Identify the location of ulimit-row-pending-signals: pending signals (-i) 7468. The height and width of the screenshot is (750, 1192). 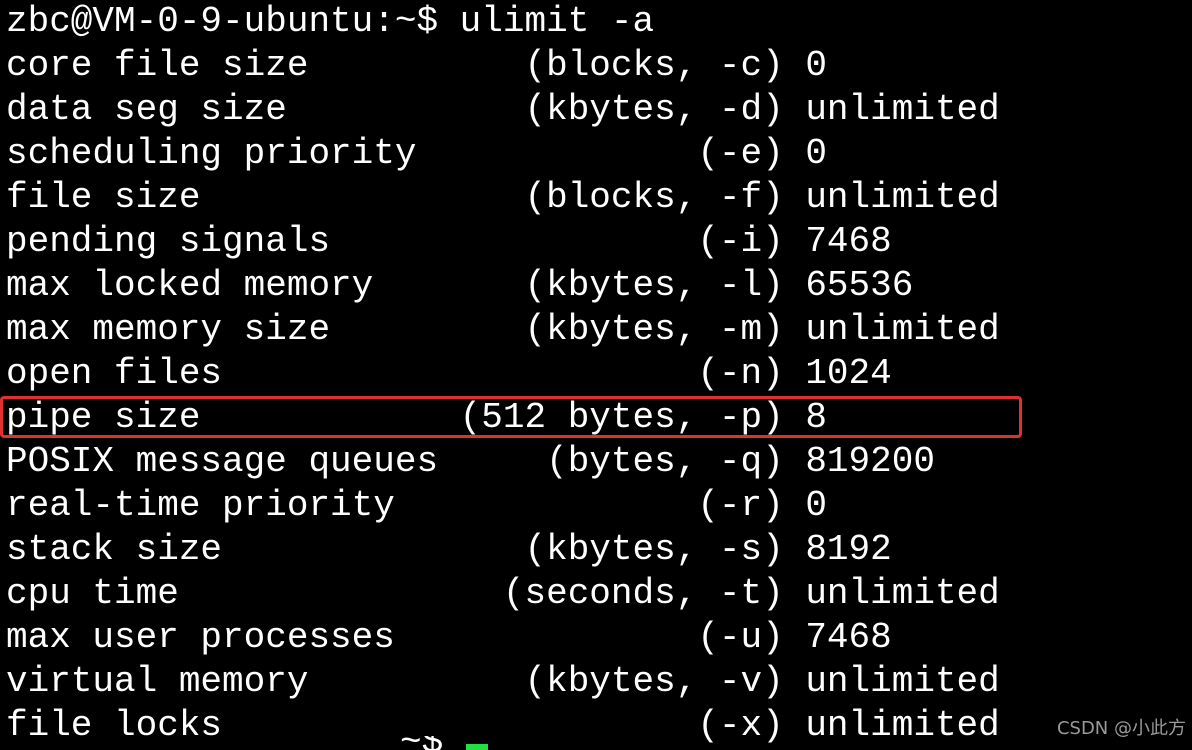
(449, 241).